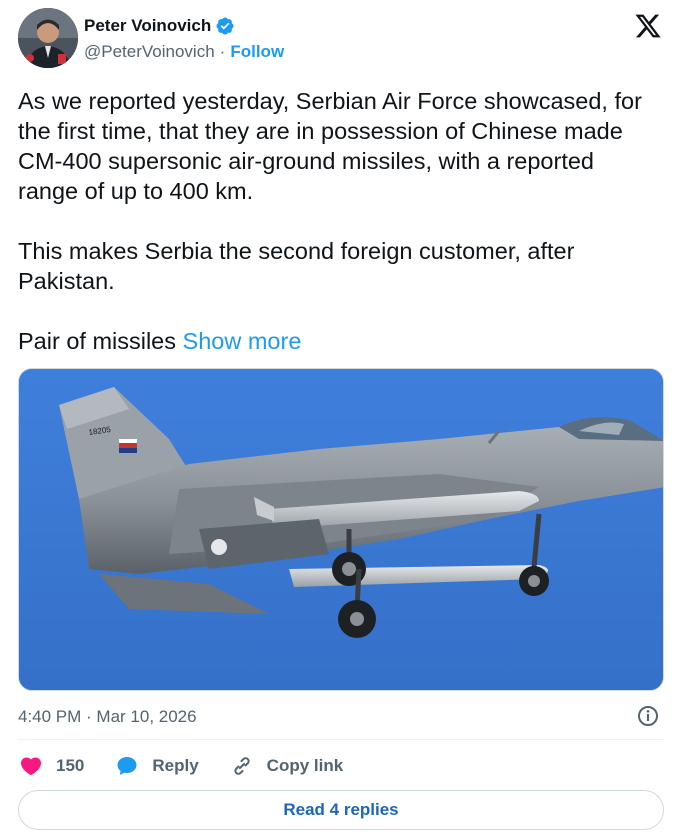 This screenshot has width=680, height=839. Describe the element at coordinates (70, 765) in the screenshot. I see `like-count: 150` at that location.